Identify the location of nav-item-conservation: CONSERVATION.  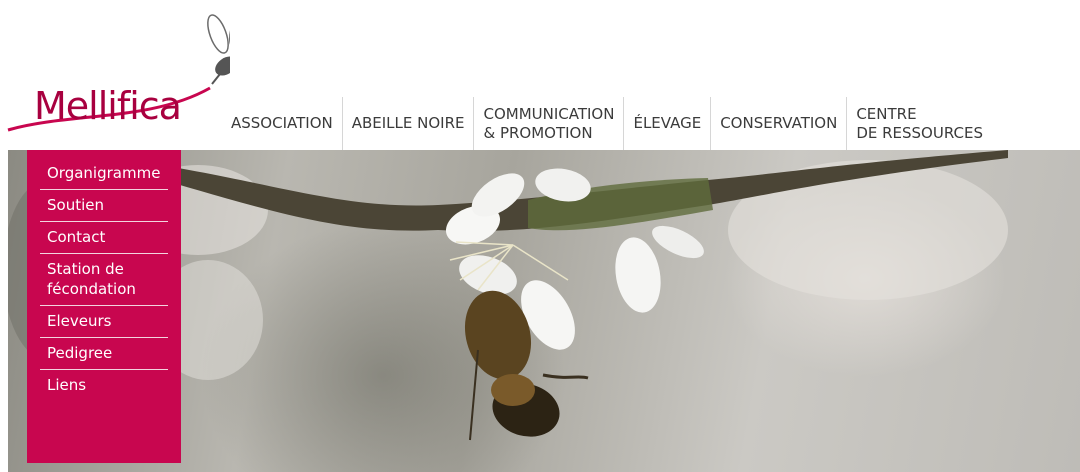
(778, 123).